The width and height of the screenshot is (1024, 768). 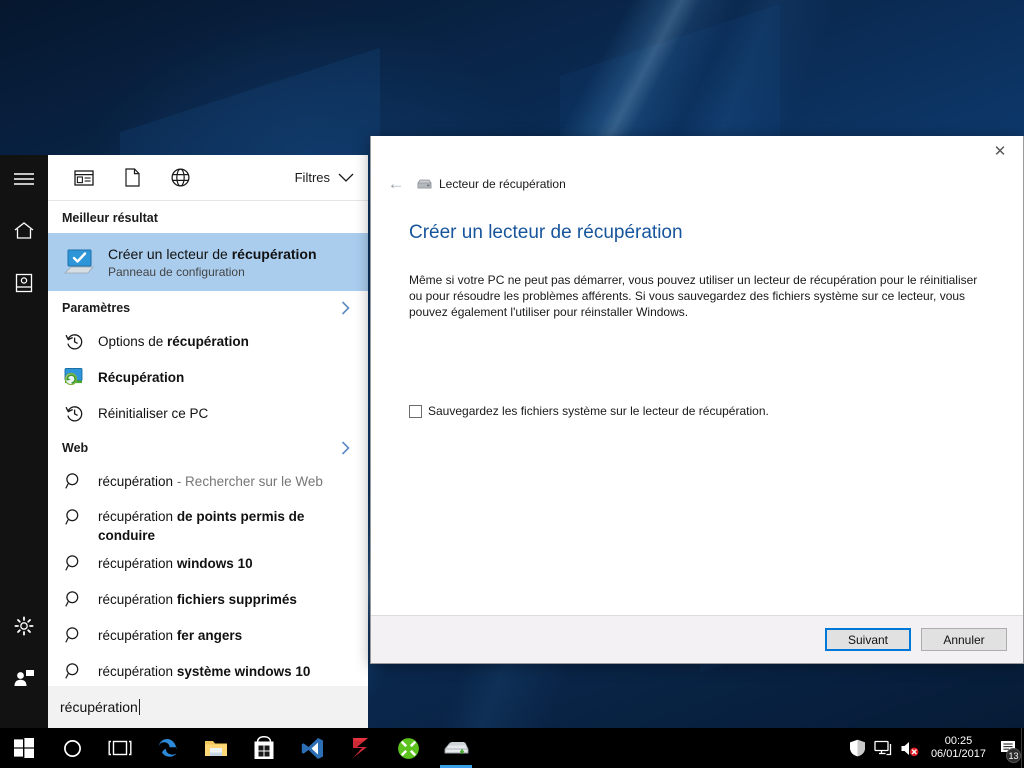 I want to click on task-view-button, so click(x=120, y=748).